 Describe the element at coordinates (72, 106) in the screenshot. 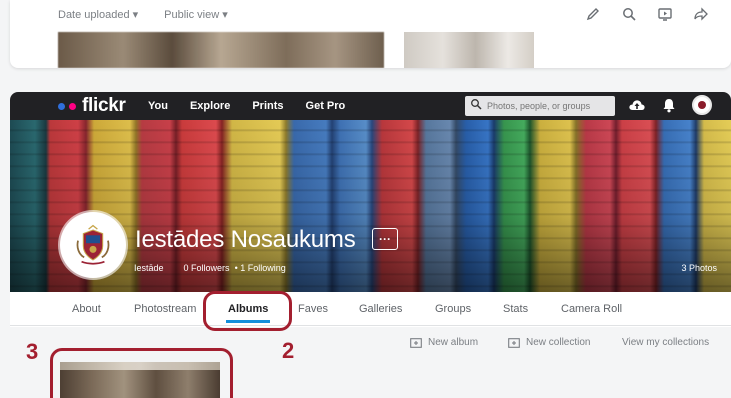

I see `logo-pink-dot` at that location.